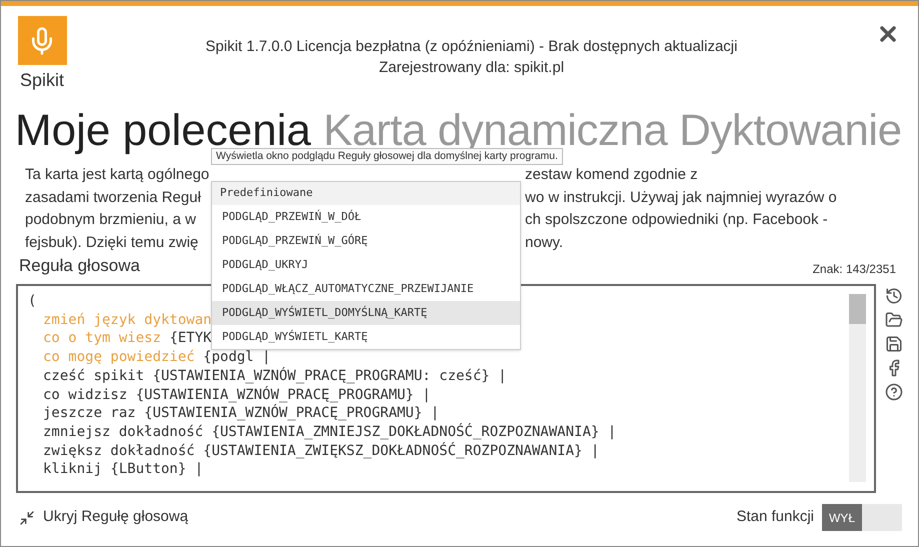 This screenshot has width=919, height=547. I want to click on license-info: Spikit 1.7.0.0 Licencja bezpłatna (z opóźnieniami) - Brak dostępnych aktualizacji, so click(472, 47).